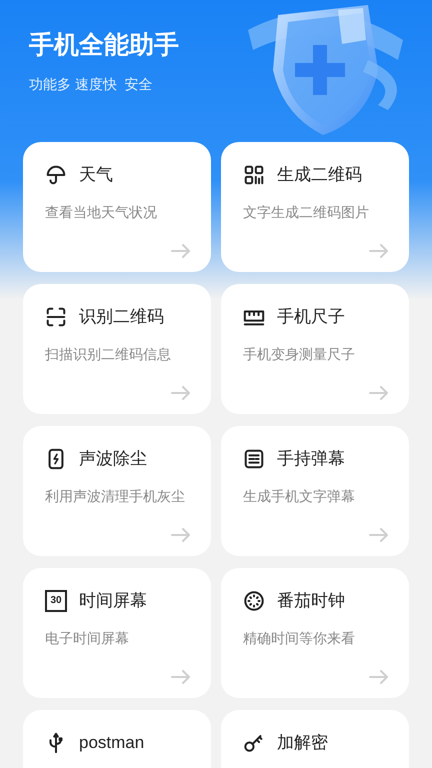 The height and width of the screenshot is (768, 432). What do you see at coordinates (87, 638) in the screenshot?
I see `tool-description: 电子时间屏幕` at bounding box center [87, 638].